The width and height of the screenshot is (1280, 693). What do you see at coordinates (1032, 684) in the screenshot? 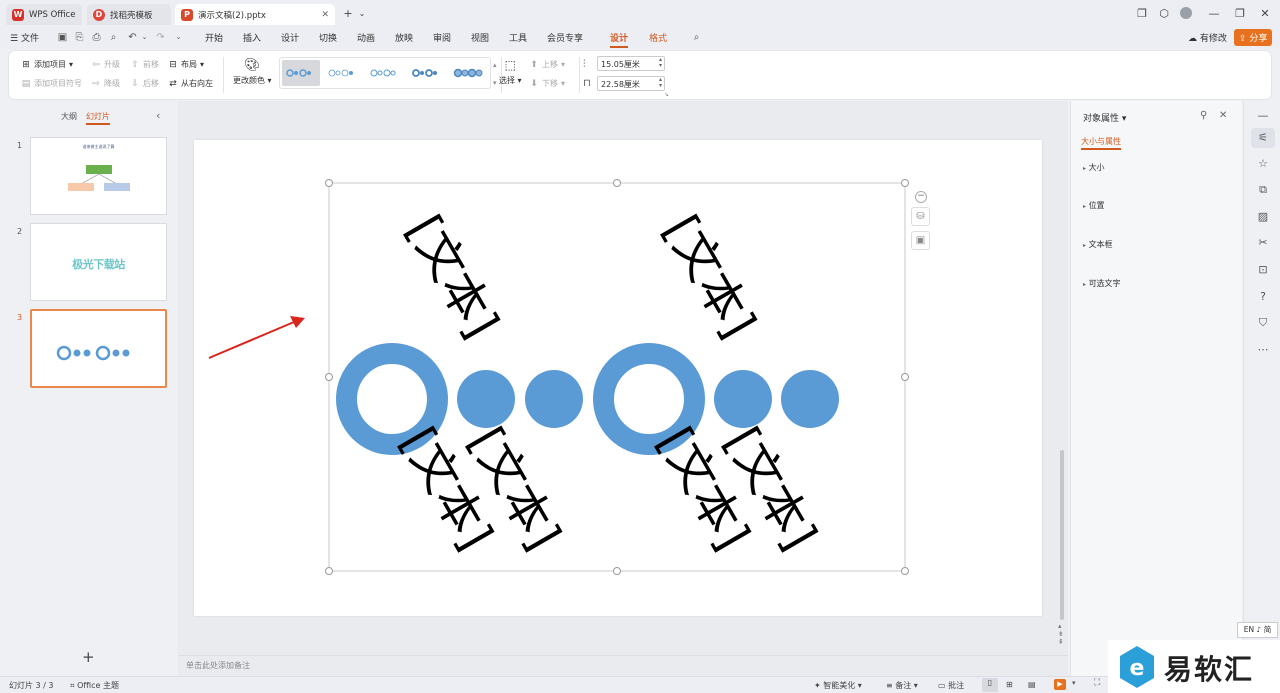
I see `reading-view-icon: ▤` at bounding box center [1032, 684].